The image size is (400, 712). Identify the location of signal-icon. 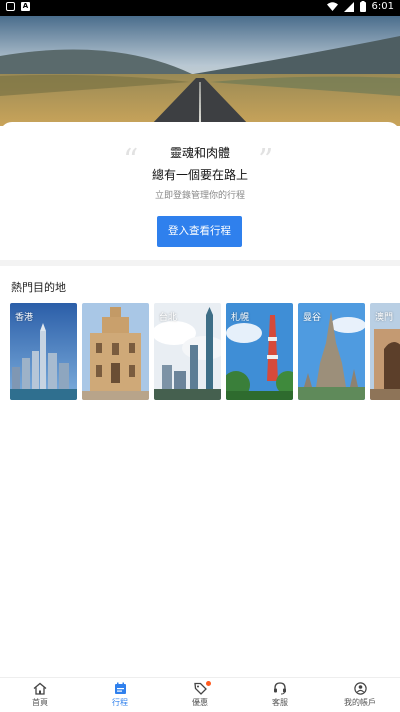
(348, 6).